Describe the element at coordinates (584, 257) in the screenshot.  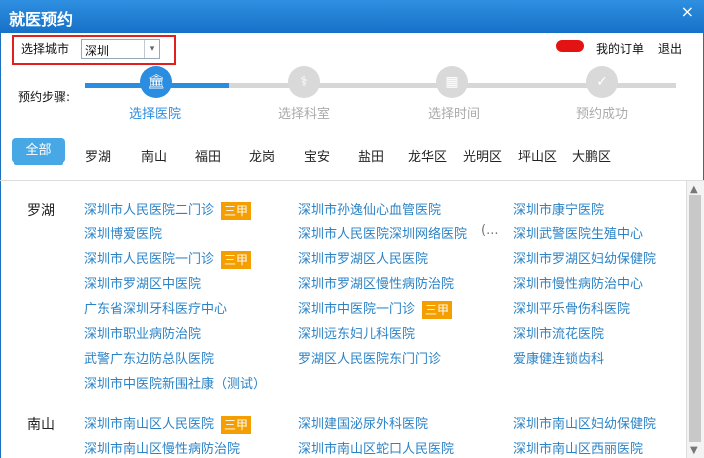
I see `hospital-link: 深圳市罗湖区妇幼保健院` at that location.